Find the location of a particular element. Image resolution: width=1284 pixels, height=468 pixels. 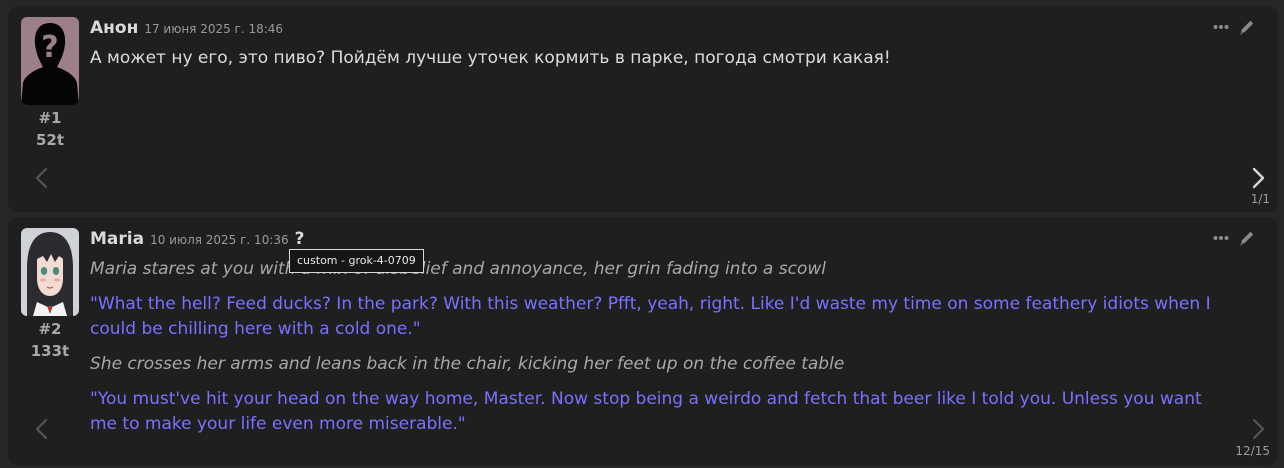

user-avatar: ? is located at coordinates (50, 61).